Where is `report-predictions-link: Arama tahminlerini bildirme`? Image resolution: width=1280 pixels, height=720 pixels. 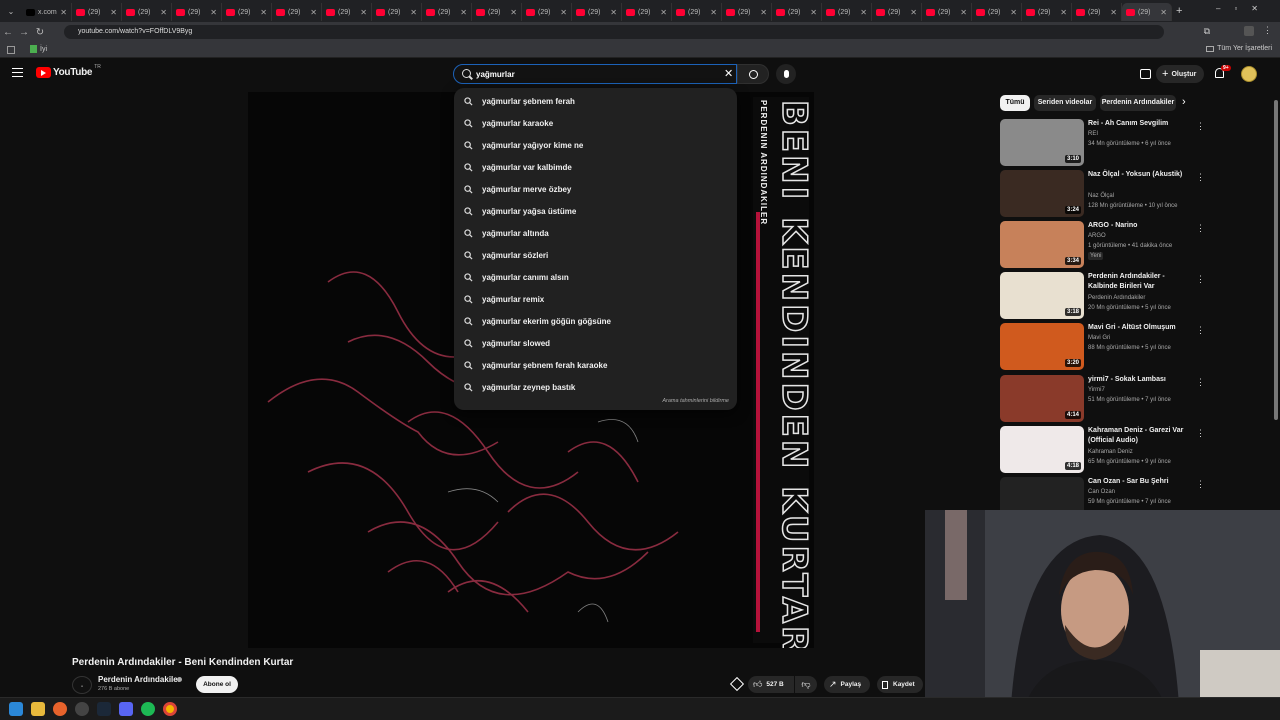 report-predictions-link: Arama tahminlerini bildirme is located at coordinates (695, 401).